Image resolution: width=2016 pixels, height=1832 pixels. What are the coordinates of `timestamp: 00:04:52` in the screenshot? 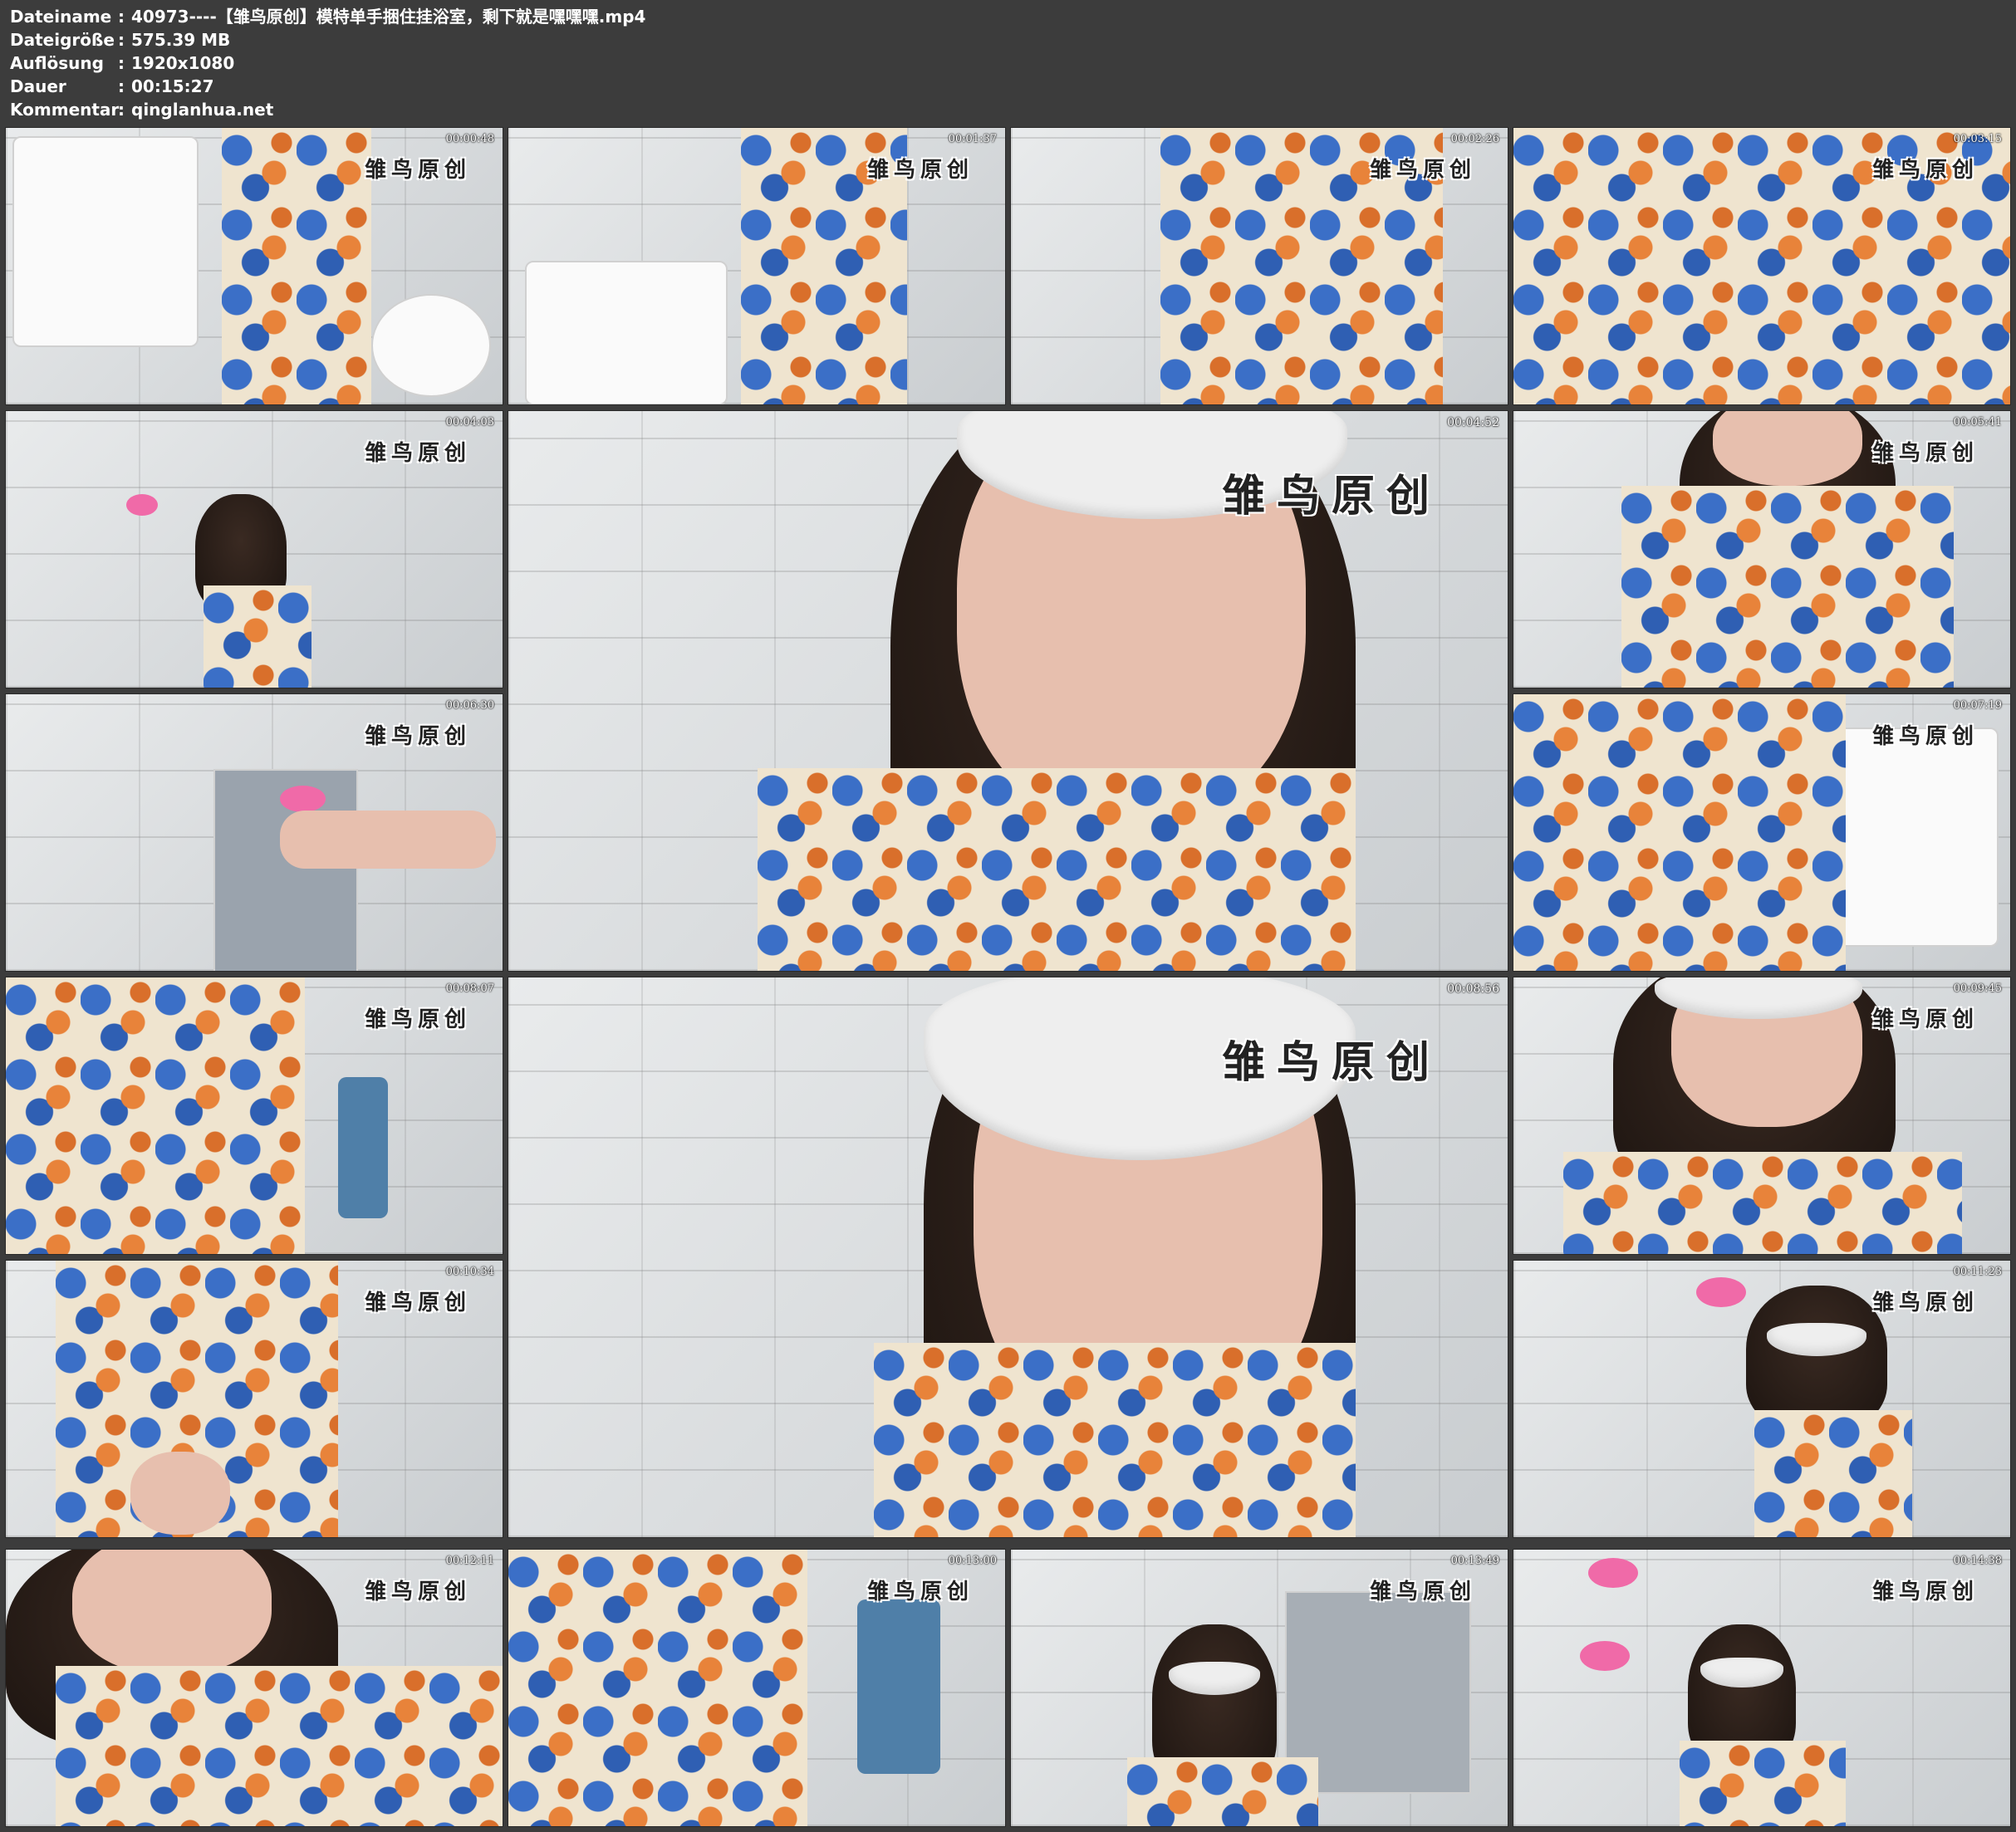 It's located at (1473, 422).